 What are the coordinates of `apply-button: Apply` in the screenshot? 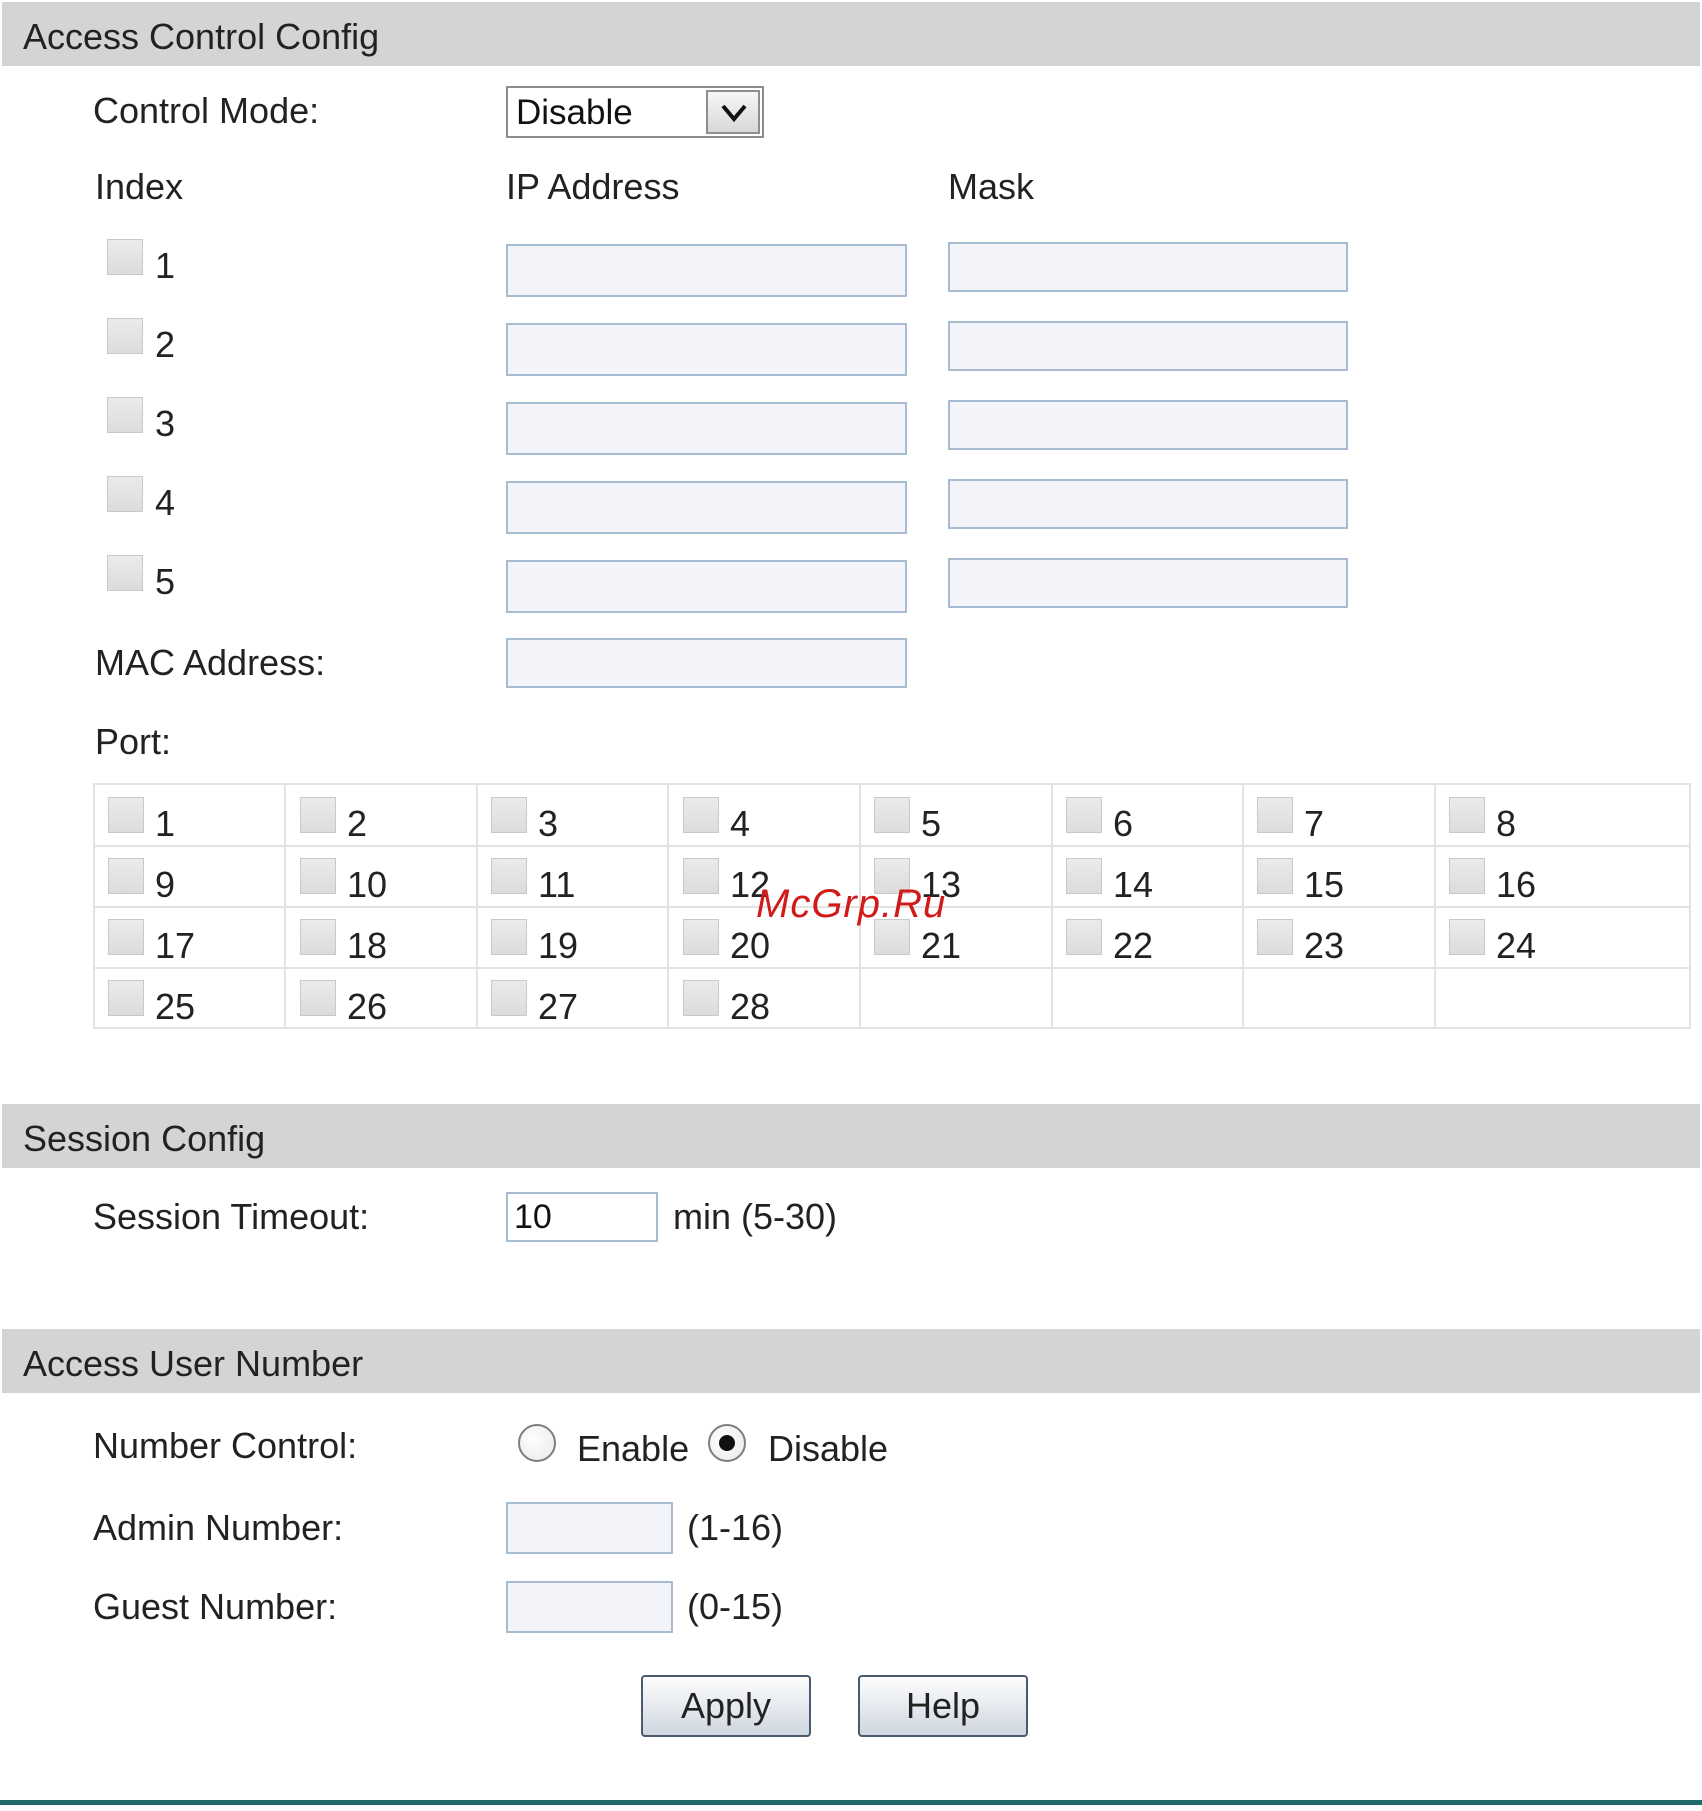 It's located at (726, 1706).